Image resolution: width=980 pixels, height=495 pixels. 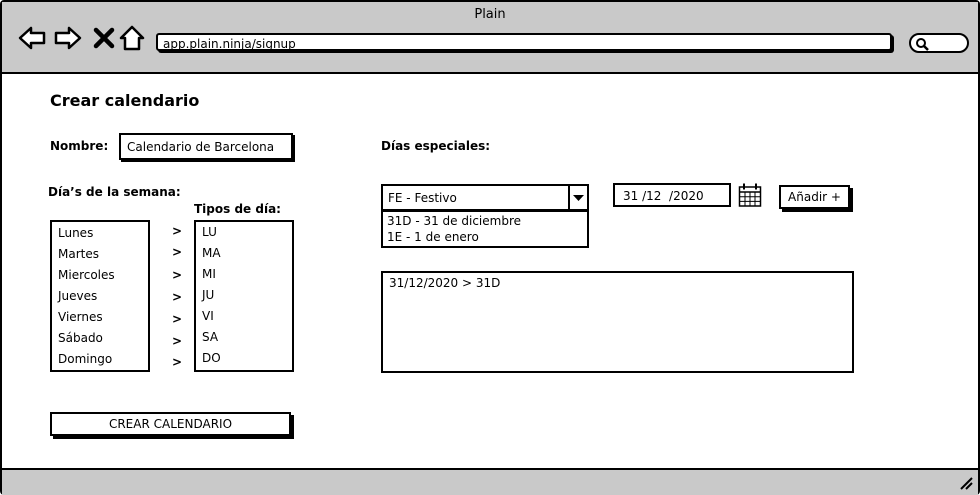 What do you see at coordinates (445, 283) in the screenshot?
I see `special-day-entry: 31/12/2020 > 31D` at bounding box center [445, 283].